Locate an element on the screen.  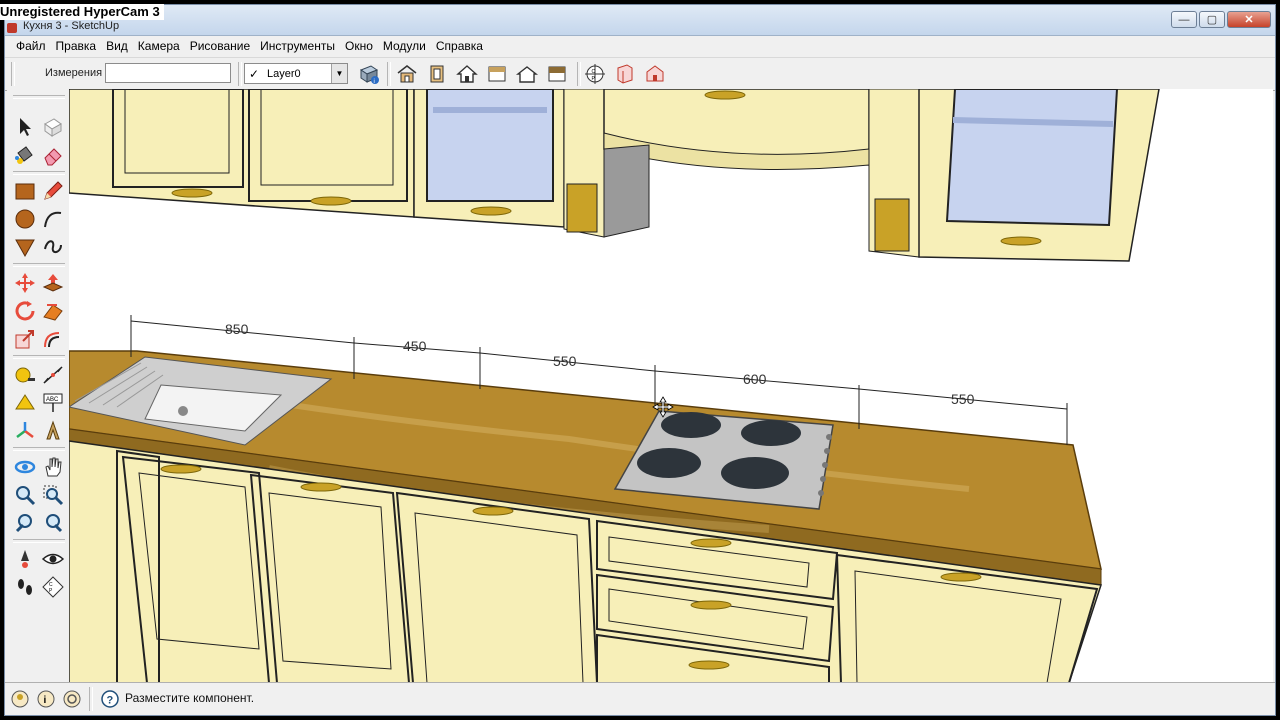
menu-window: Окно is located at coordinates (359, 46).